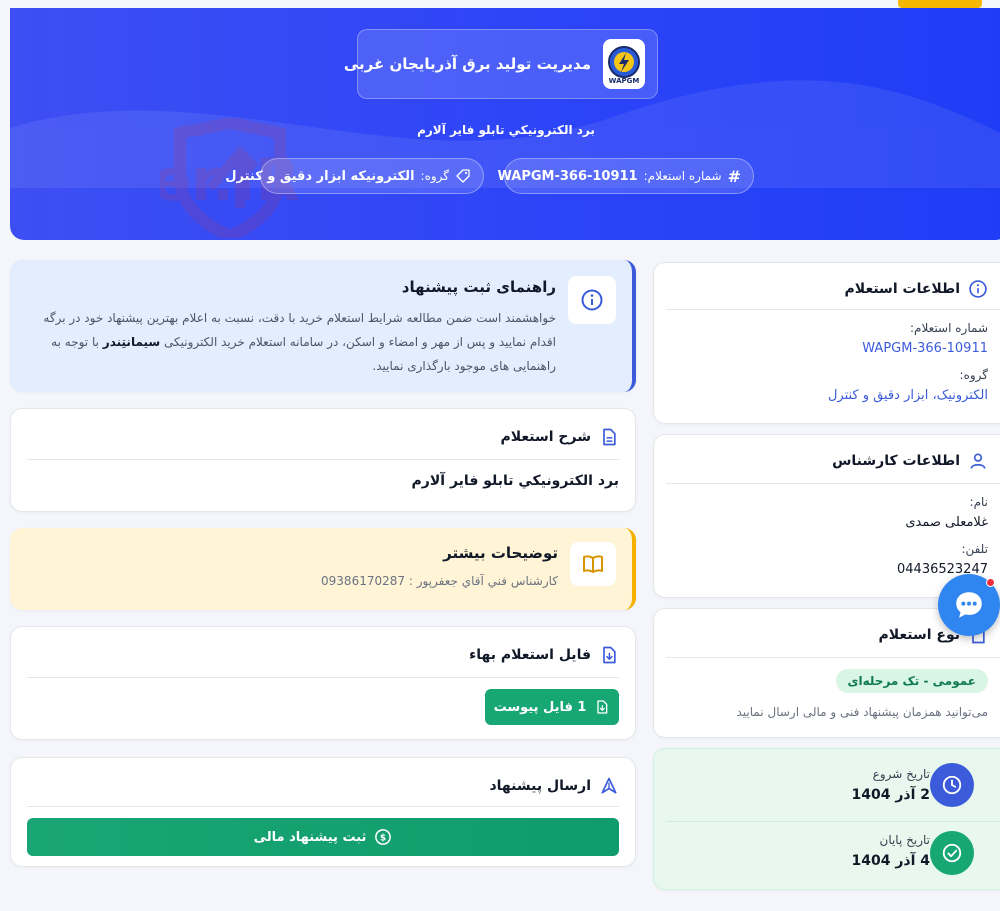  I want to click on more-info-icon-box, so click(593, 564).